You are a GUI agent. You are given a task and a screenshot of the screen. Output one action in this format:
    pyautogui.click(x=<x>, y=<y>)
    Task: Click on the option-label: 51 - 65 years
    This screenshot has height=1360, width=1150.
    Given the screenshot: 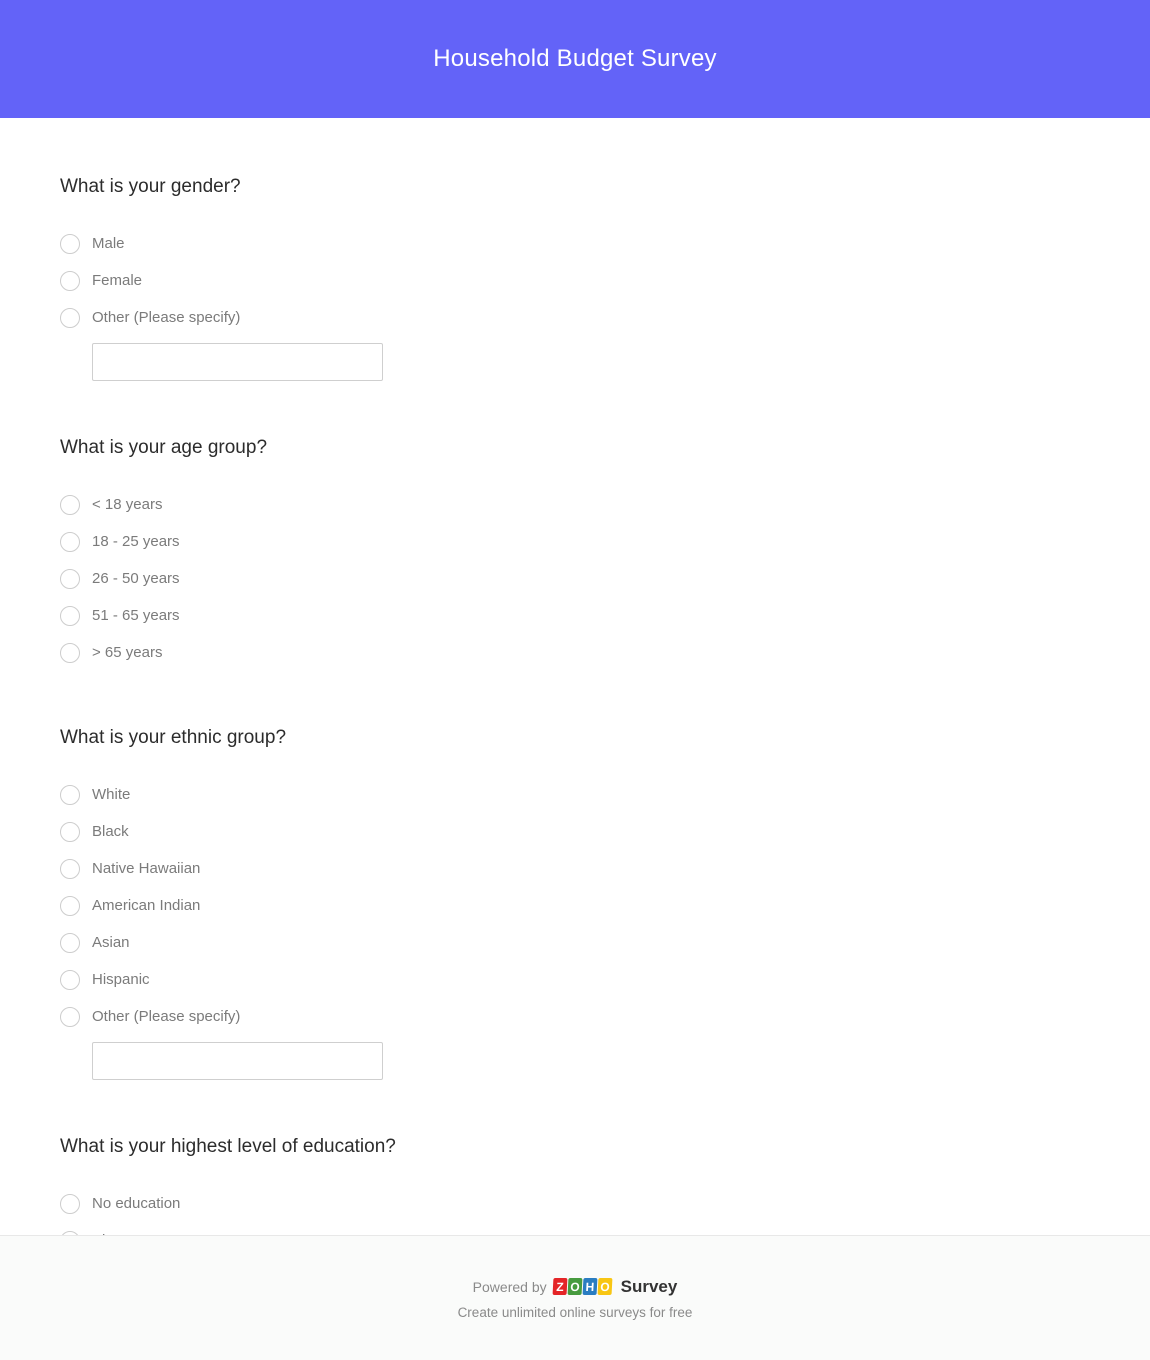 What is the action you would take?
    pyautogui.click(x=136, y=615)
    